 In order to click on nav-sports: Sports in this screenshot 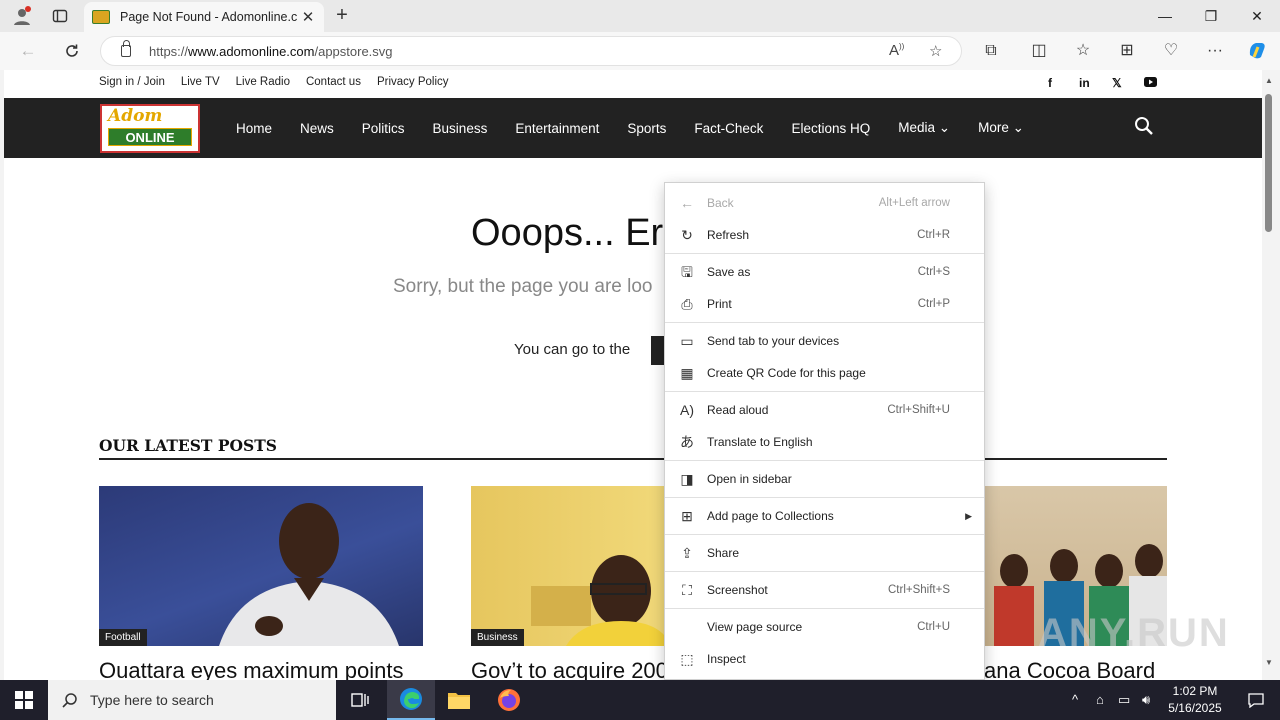, I will do `click(646, 128)`.